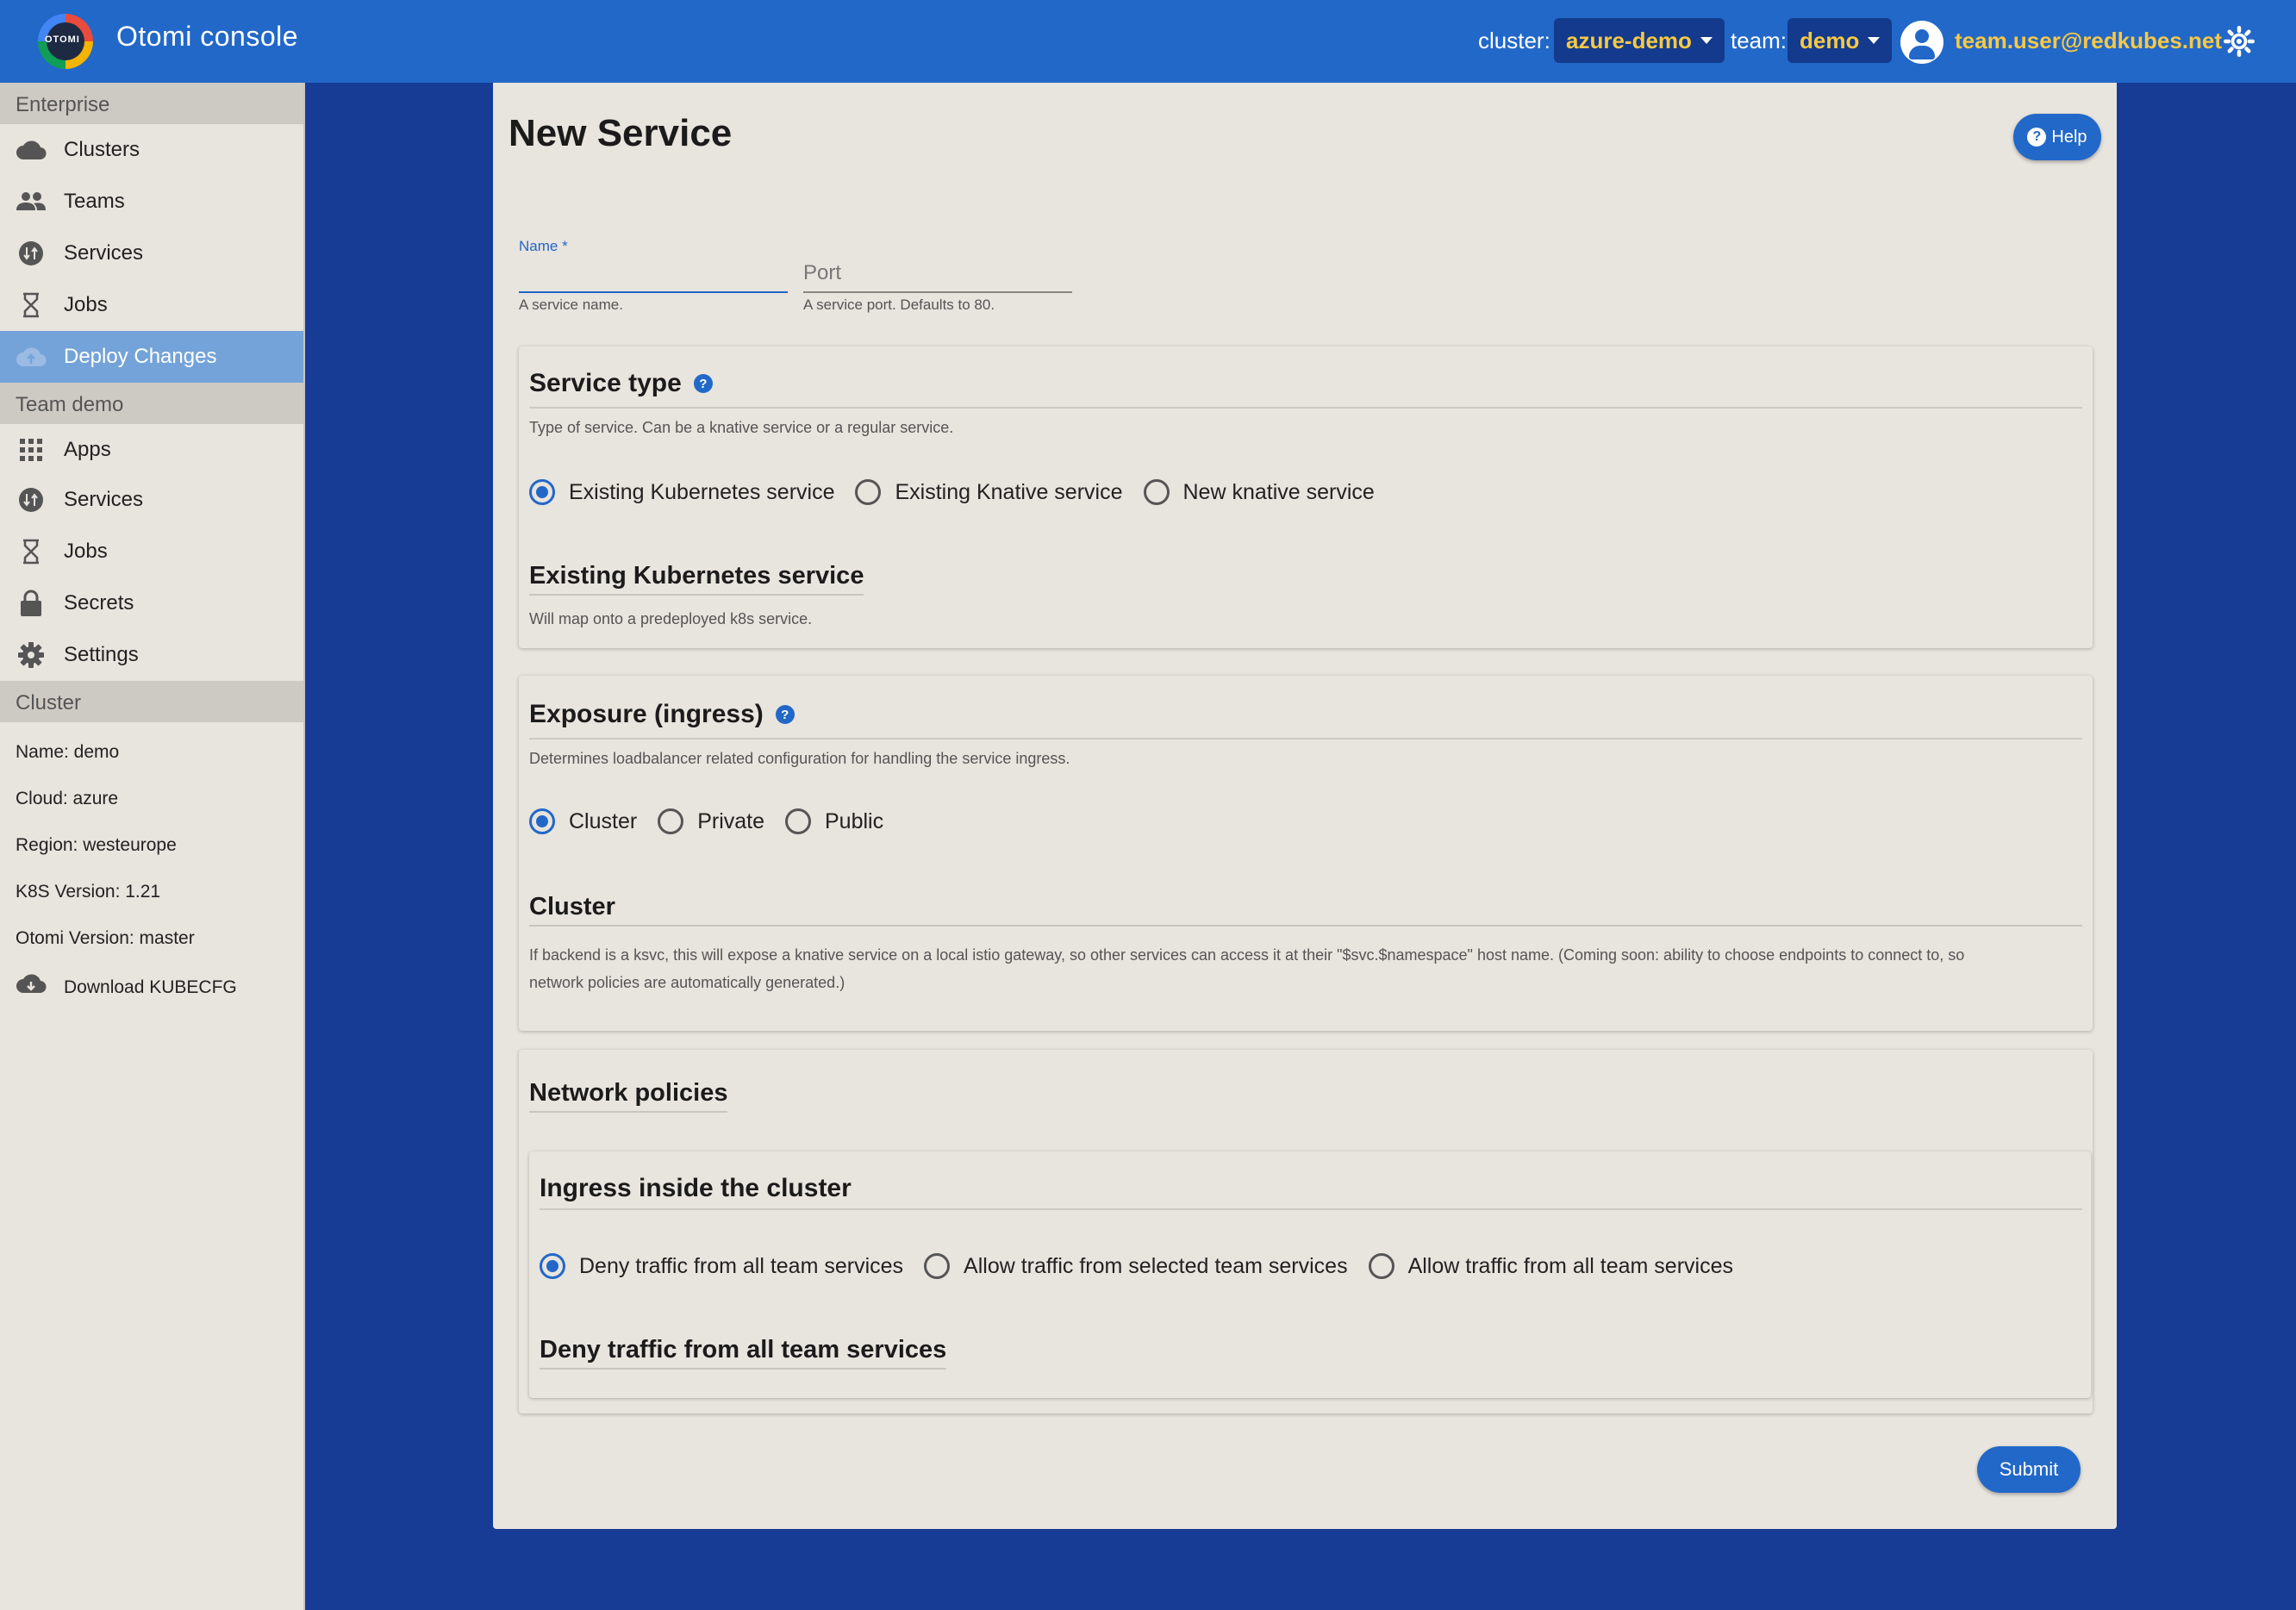 The height and width of the screenshot is (1610, 2296). I want to click on download-kubecfg-label: Download KUBECFG, so click(150, 987).